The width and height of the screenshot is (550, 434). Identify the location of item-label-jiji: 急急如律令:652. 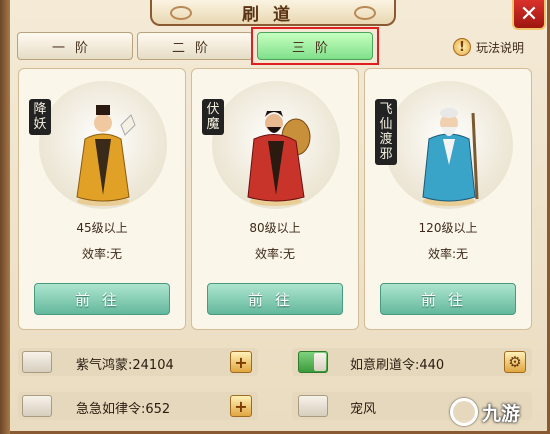
(123, 409).